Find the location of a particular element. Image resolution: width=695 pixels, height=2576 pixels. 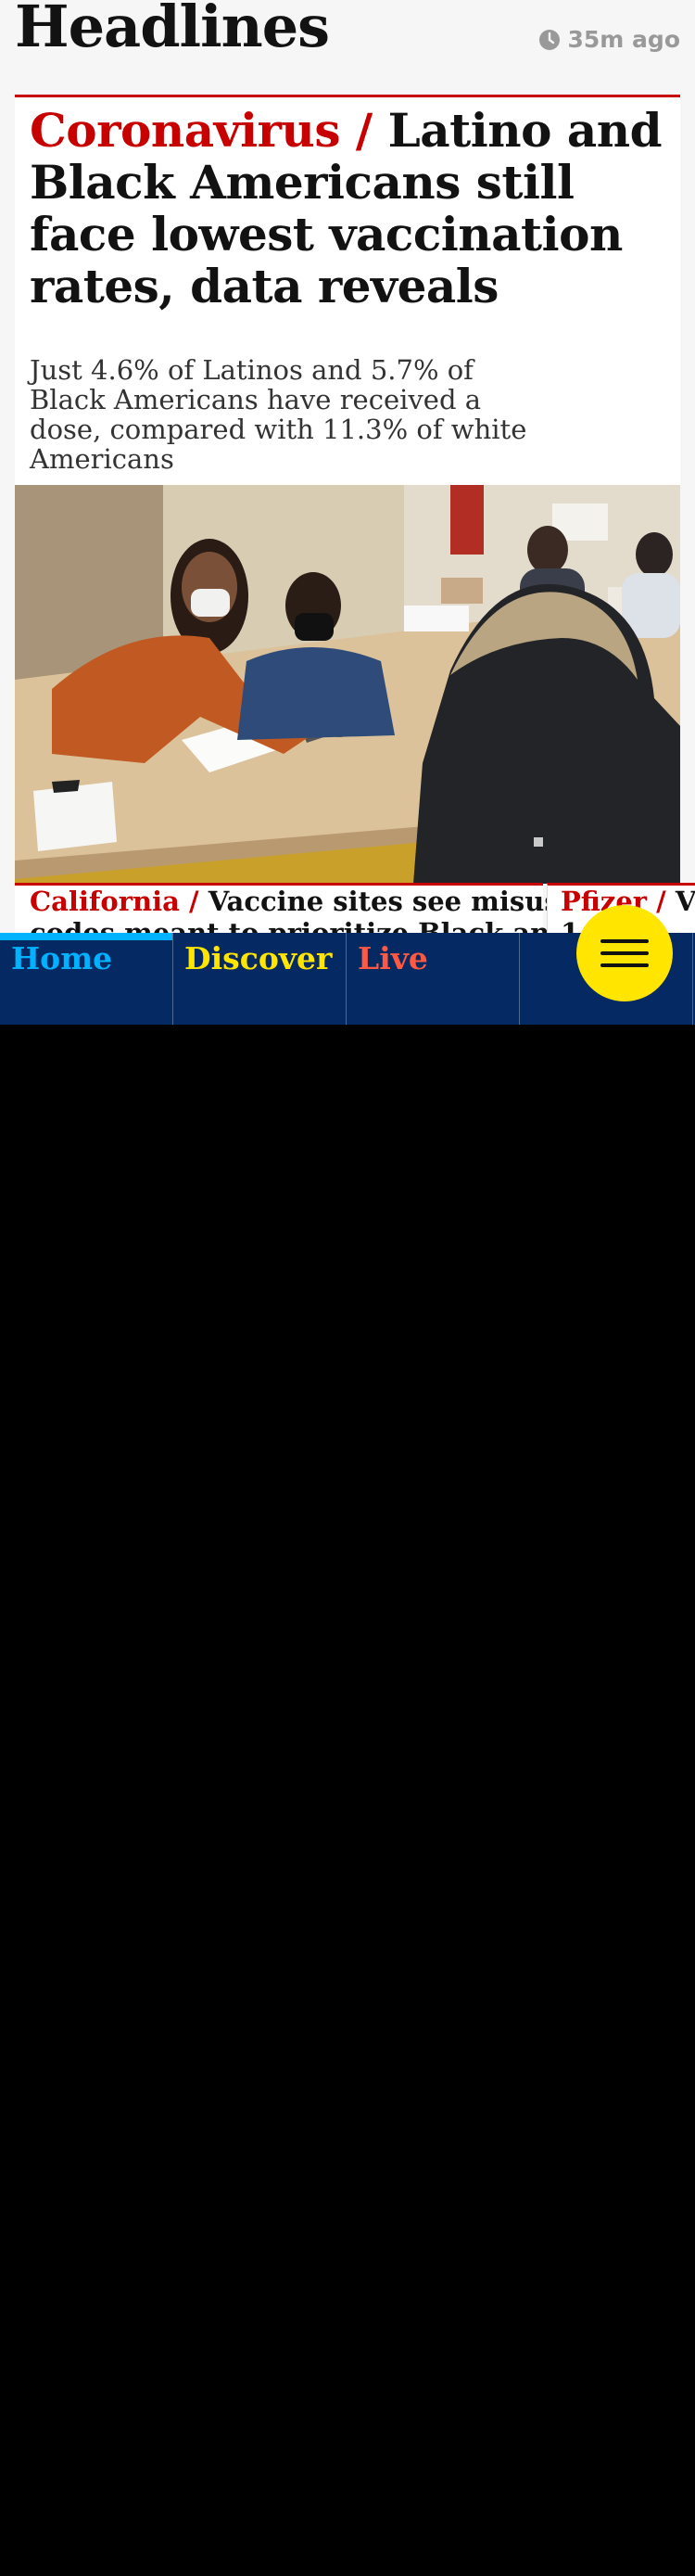

menu-button is located at coordinates (624, 953).